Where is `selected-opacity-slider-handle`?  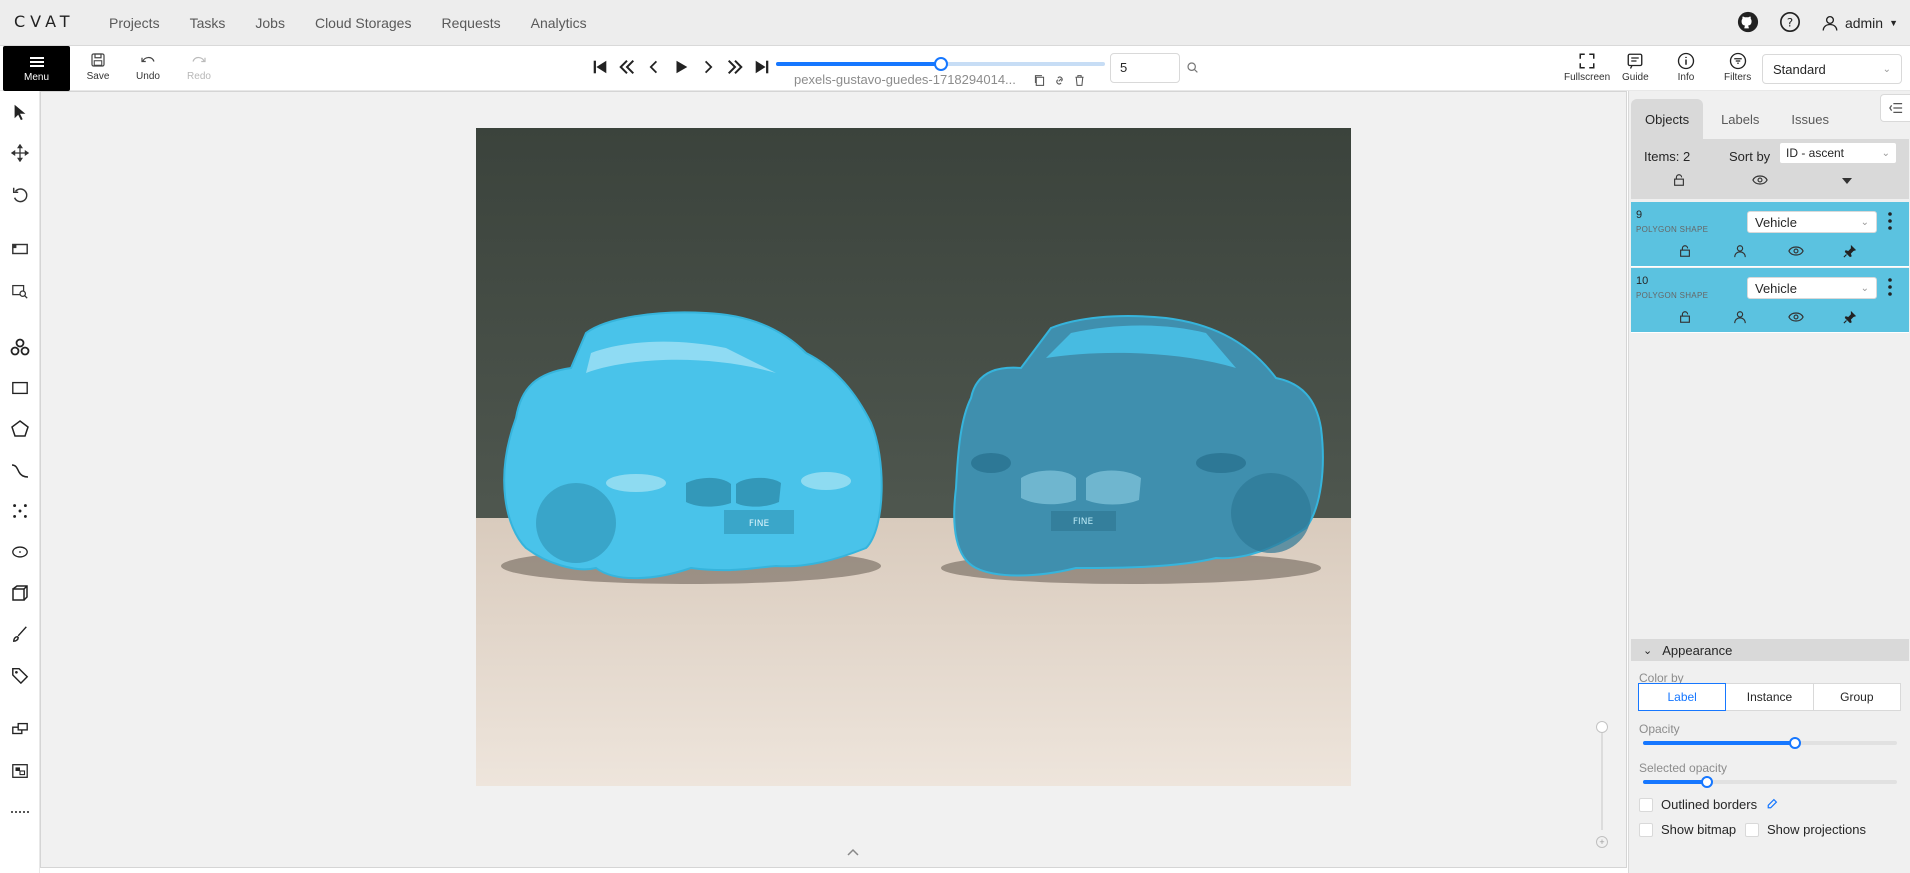
selected-opacity-slider-handle is located at coordinates (1706, 782).